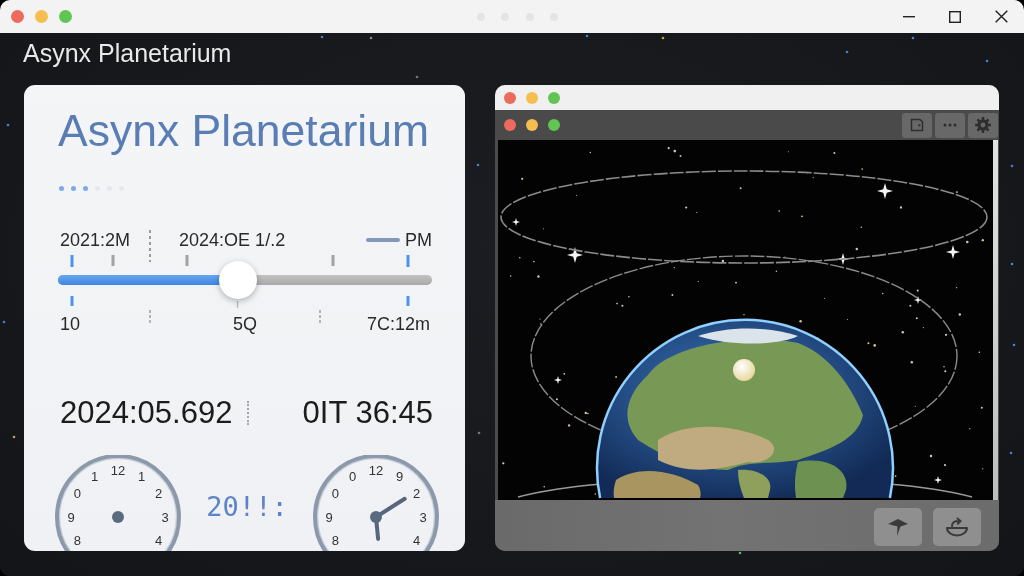 This screenshot has width=1024, height=576. I want to click on card-heading: Asynx Planetarium, so click(243, 131).